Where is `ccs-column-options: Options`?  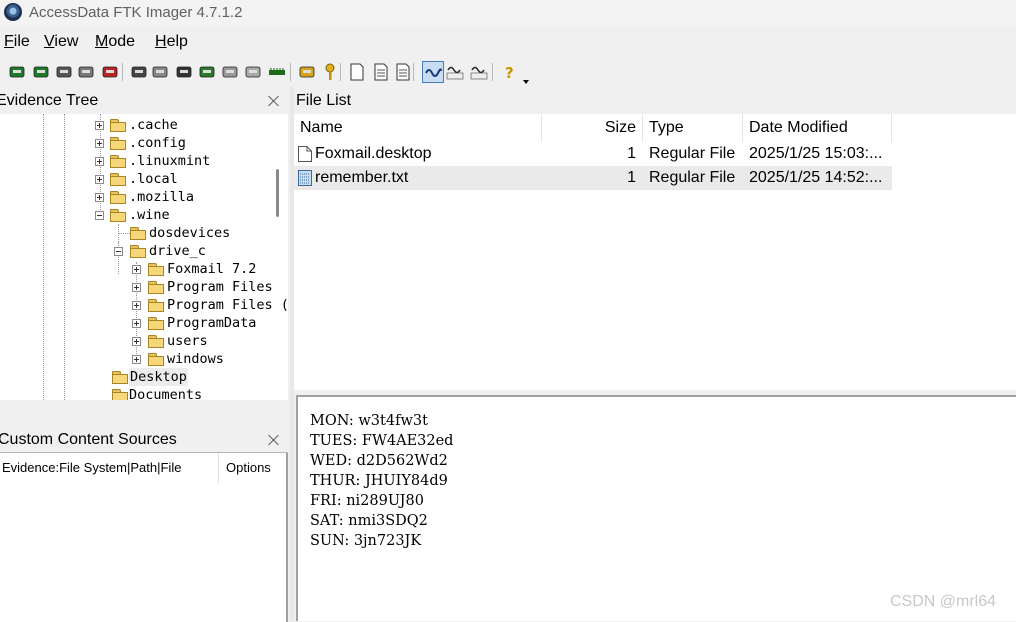 ccs-column-options: Options is located at coordinates (253, 468).